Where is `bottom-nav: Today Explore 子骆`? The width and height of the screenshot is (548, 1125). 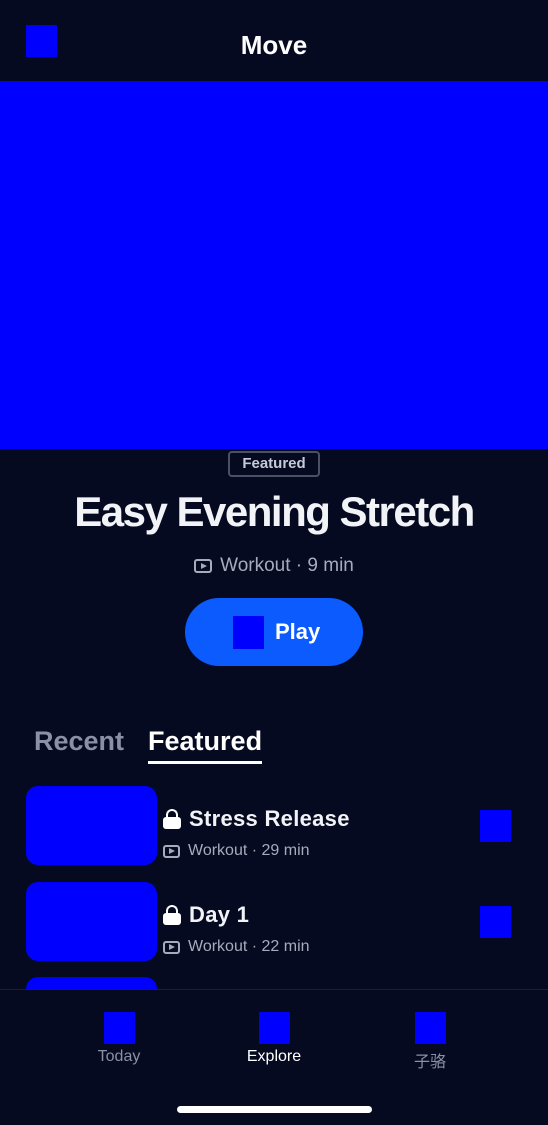 bottom-nav: Today Explore 子骆 is located at coordinates (274, 1057).